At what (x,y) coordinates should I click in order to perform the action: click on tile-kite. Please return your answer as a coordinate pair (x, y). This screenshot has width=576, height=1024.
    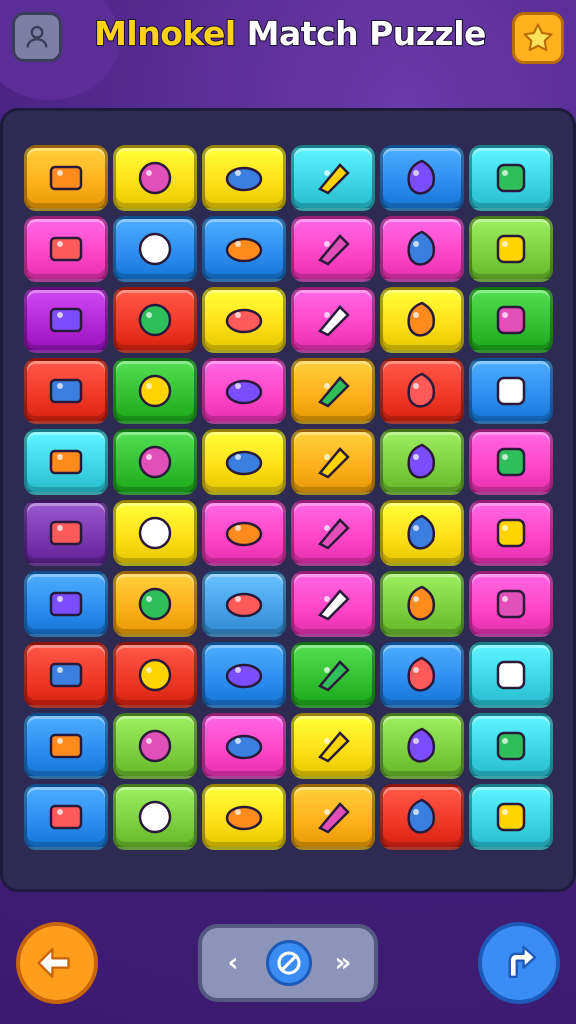
    Looking at the image, I should click on (333, 320).